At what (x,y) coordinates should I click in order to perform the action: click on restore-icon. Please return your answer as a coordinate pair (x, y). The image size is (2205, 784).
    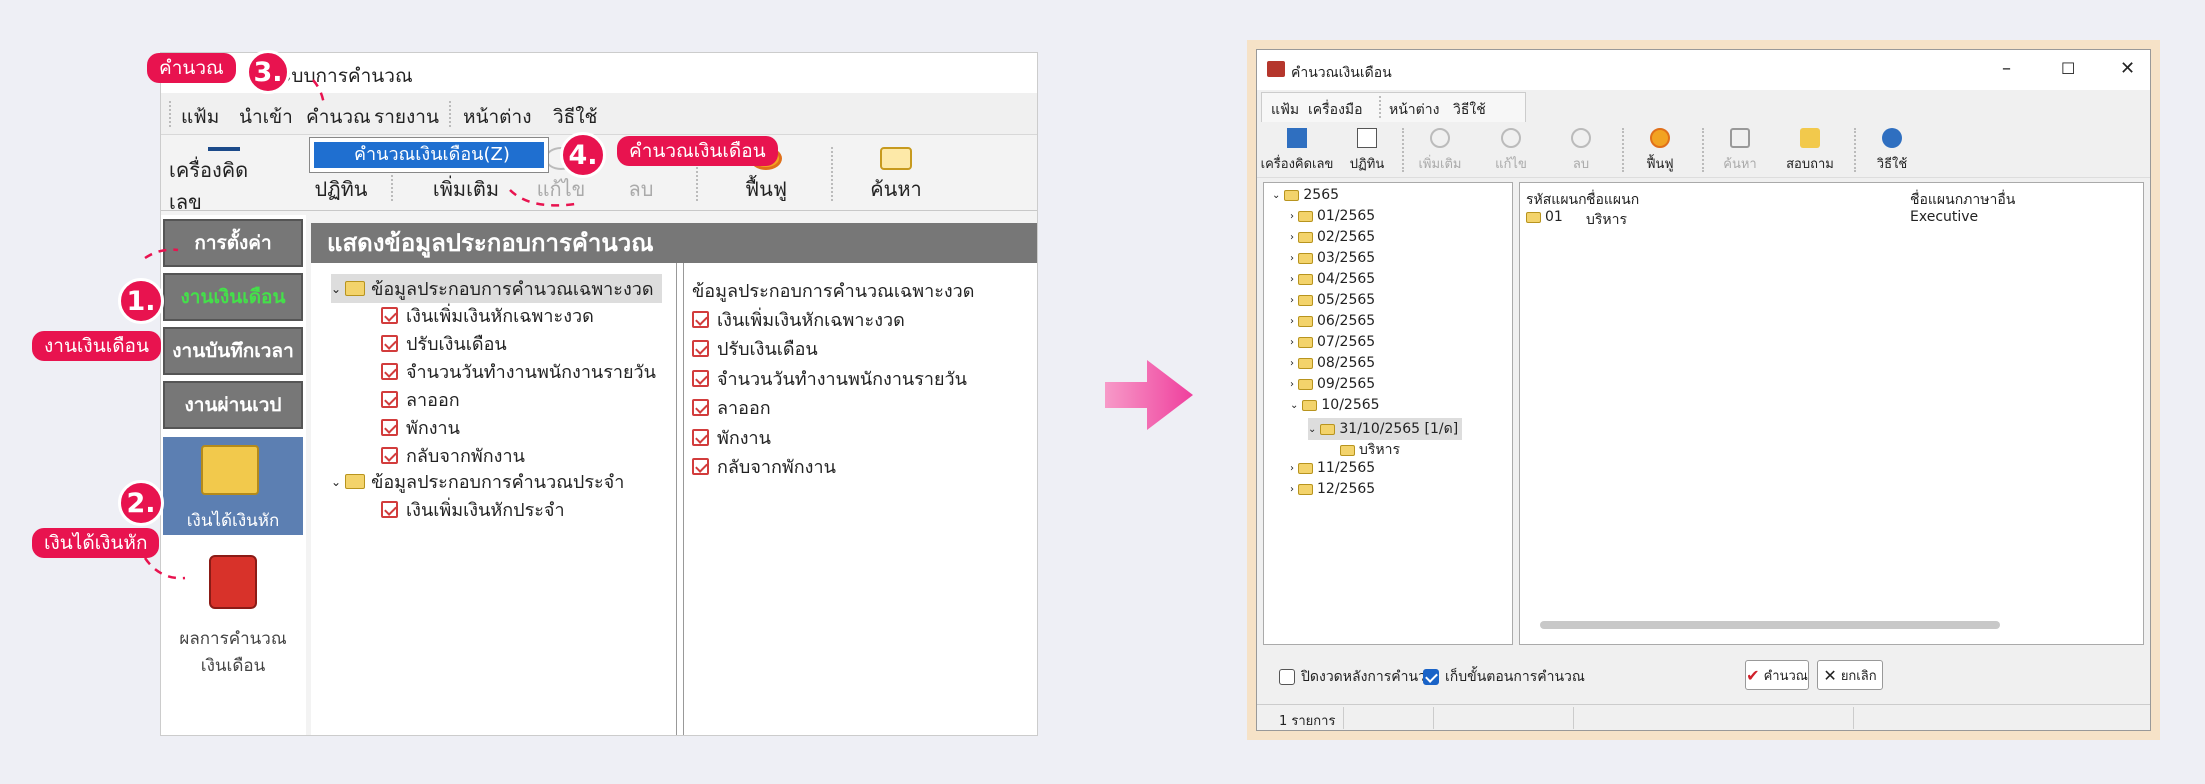
    Looking at the image, I should click on (1660, 138).